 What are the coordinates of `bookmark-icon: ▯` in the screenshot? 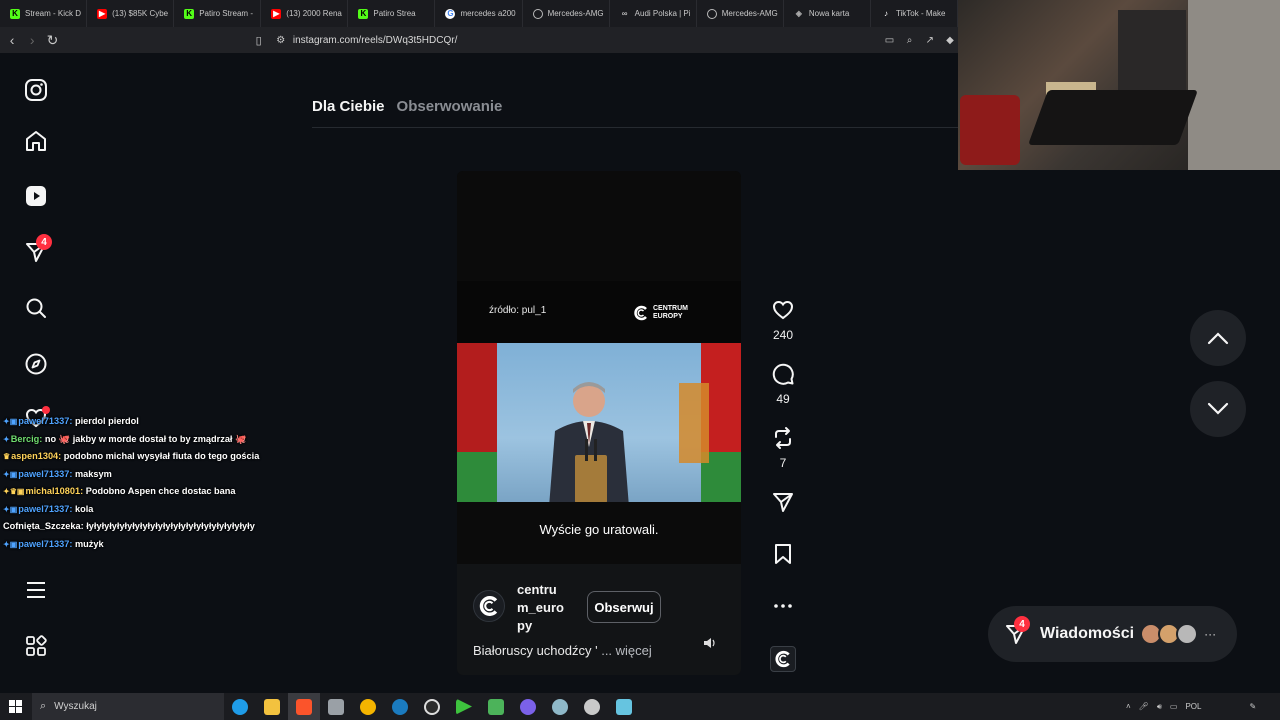 It's located at (259, 40).